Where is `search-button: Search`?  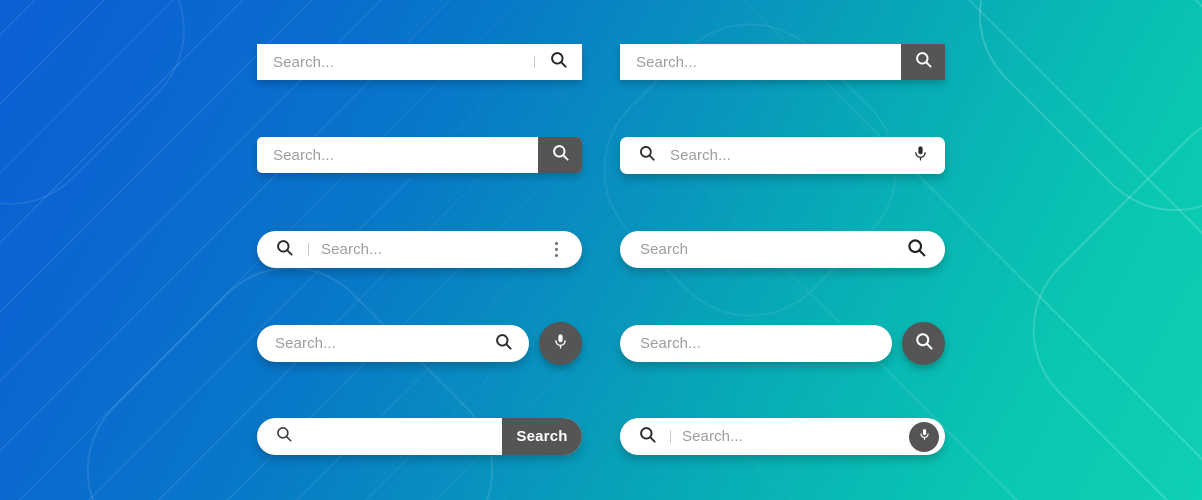 search-button: Search is located at coordinates (542, 436).